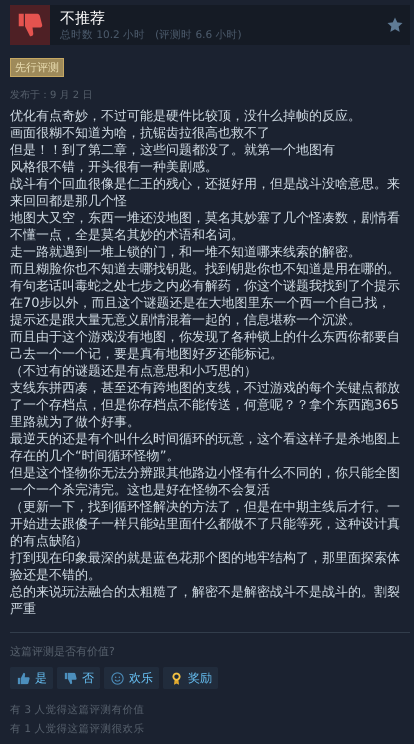 This screenshot has height=744, width=414. What do you see at coordinates (134, 371) in the screenshot?
I see `review-paragraph: （不过有的谜题还是有点意思和小巧思的）` at bounding box center [134, 371].